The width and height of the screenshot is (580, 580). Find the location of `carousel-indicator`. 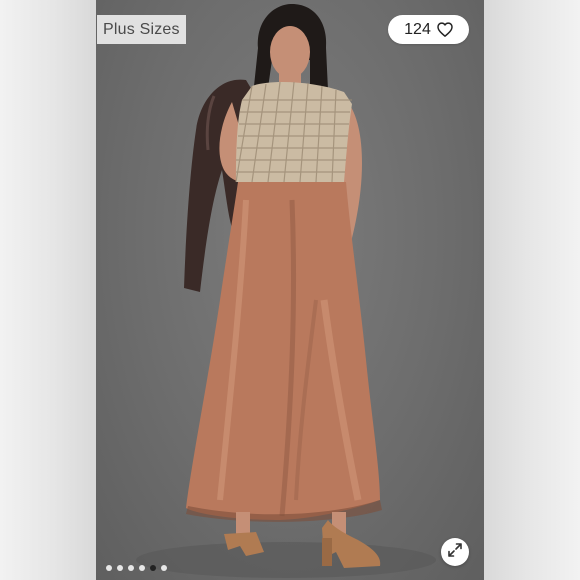

carousel-indicator is located at coordinates (136, 568).